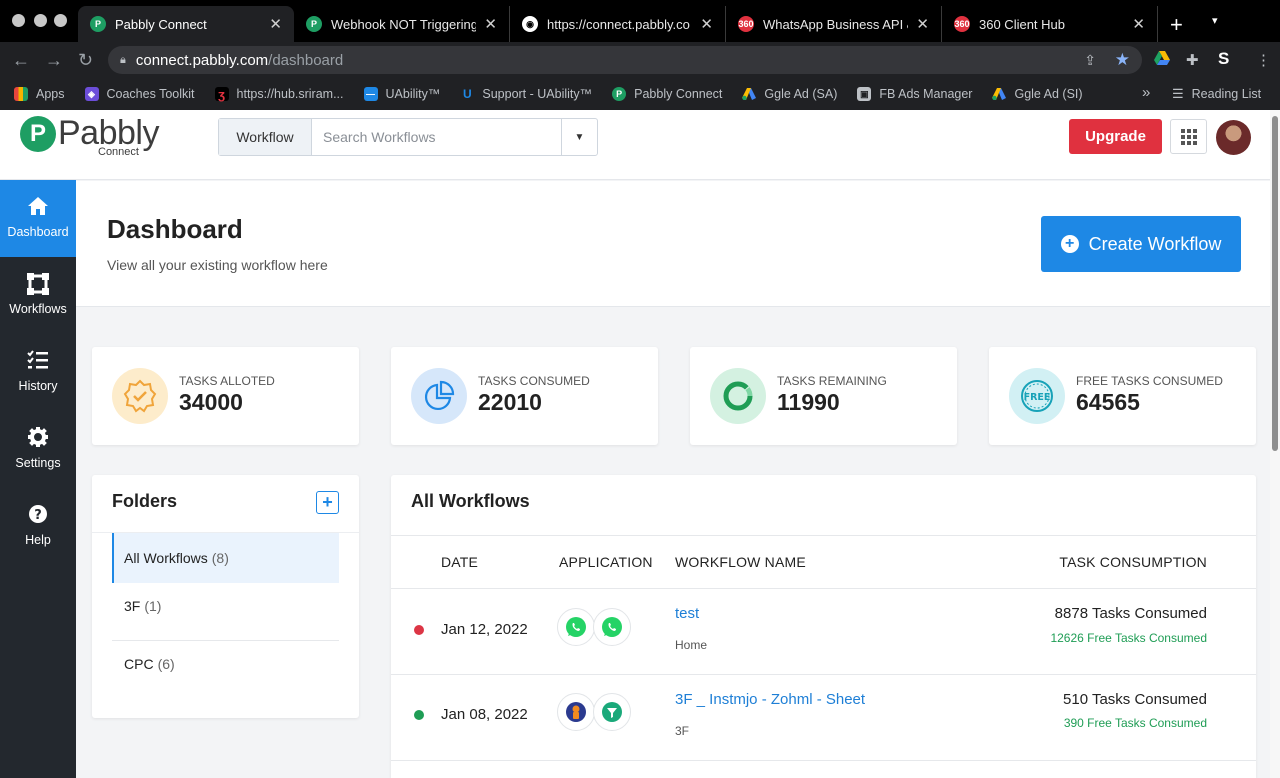 The image size is (1280, 778). Describe the element at coordinates (526, 94) in the screenshot. I see `bookmark-support-uability: U Support - UAbility™` at that location.